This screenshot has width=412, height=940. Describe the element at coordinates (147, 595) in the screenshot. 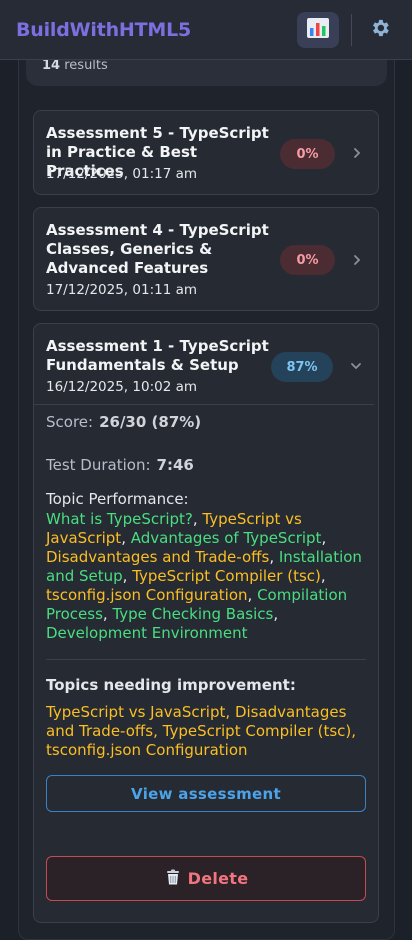

I see `topic-item: tsconfig.json Configuration` at that location.